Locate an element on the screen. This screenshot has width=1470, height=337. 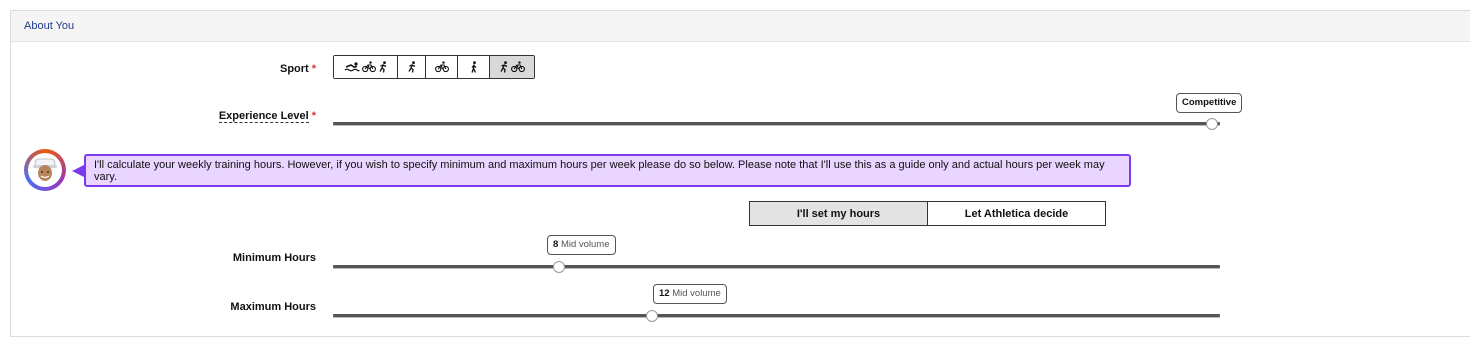
experience-value: Competitive is located at coordinates (1209, 102).